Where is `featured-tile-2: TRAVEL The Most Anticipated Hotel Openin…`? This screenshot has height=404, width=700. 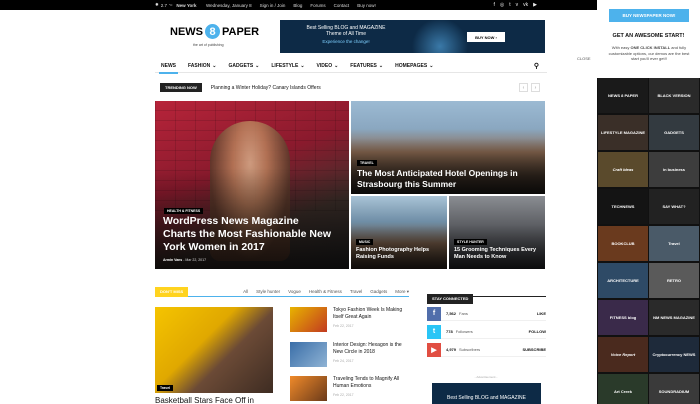
featured-tile-2: TRAVEL The Most Anticipated Hotel Openin… is located at coordinates (448, 147).